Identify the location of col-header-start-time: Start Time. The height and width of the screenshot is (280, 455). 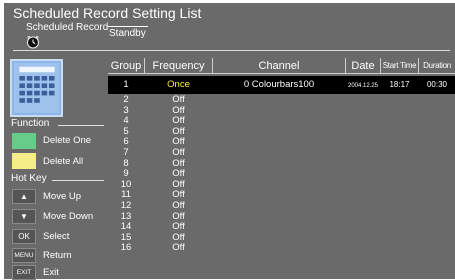
(399, 65).